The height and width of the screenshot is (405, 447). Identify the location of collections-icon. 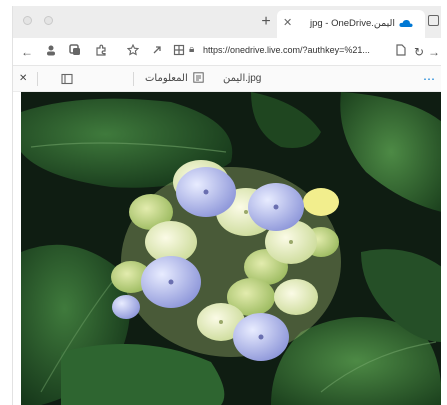
(75, 52).